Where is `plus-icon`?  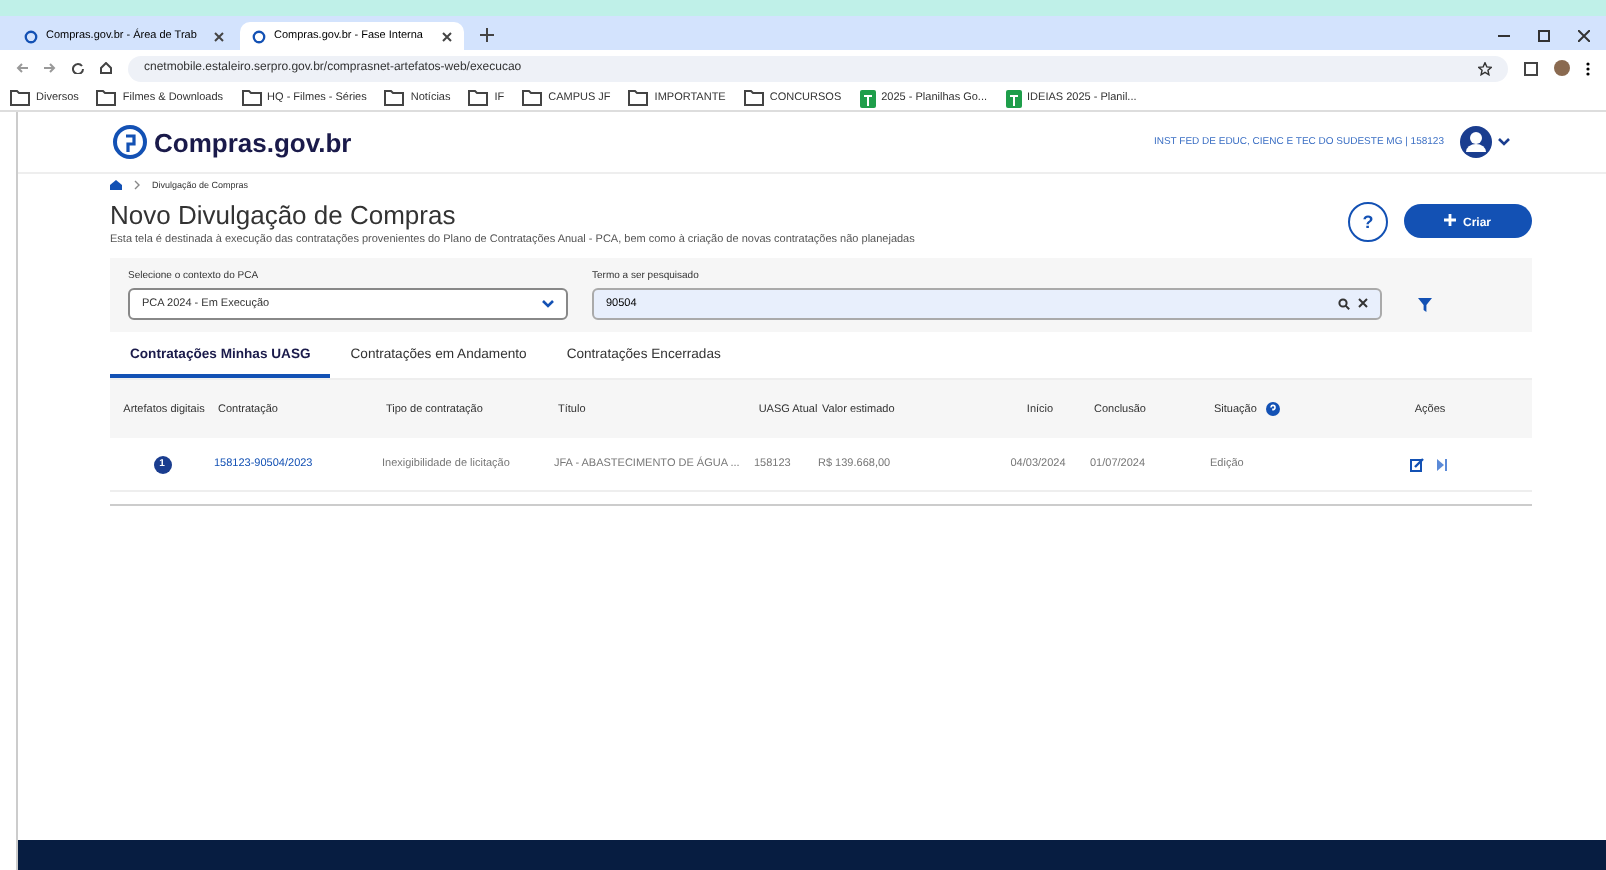
plus-icon is located at coordinates (1450, 219).